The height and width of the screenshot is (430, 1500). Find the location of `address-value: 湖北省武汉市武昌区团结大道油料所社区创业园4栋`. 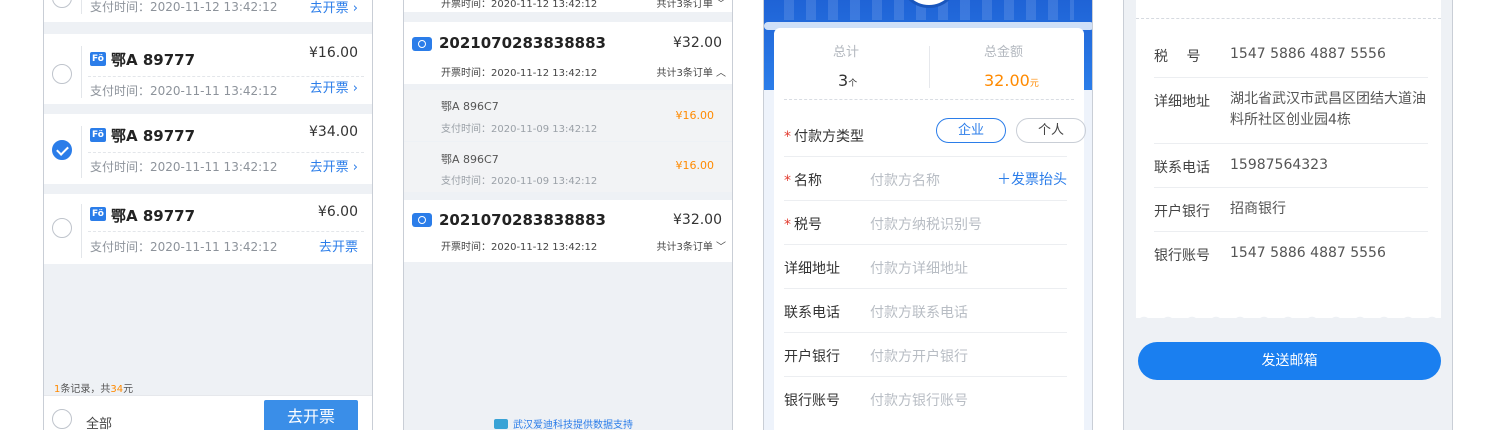

address-value: 湖北省武汉市武昌区团结大道油料所社区创业园4栋 is located at coordinates (1328, 109).